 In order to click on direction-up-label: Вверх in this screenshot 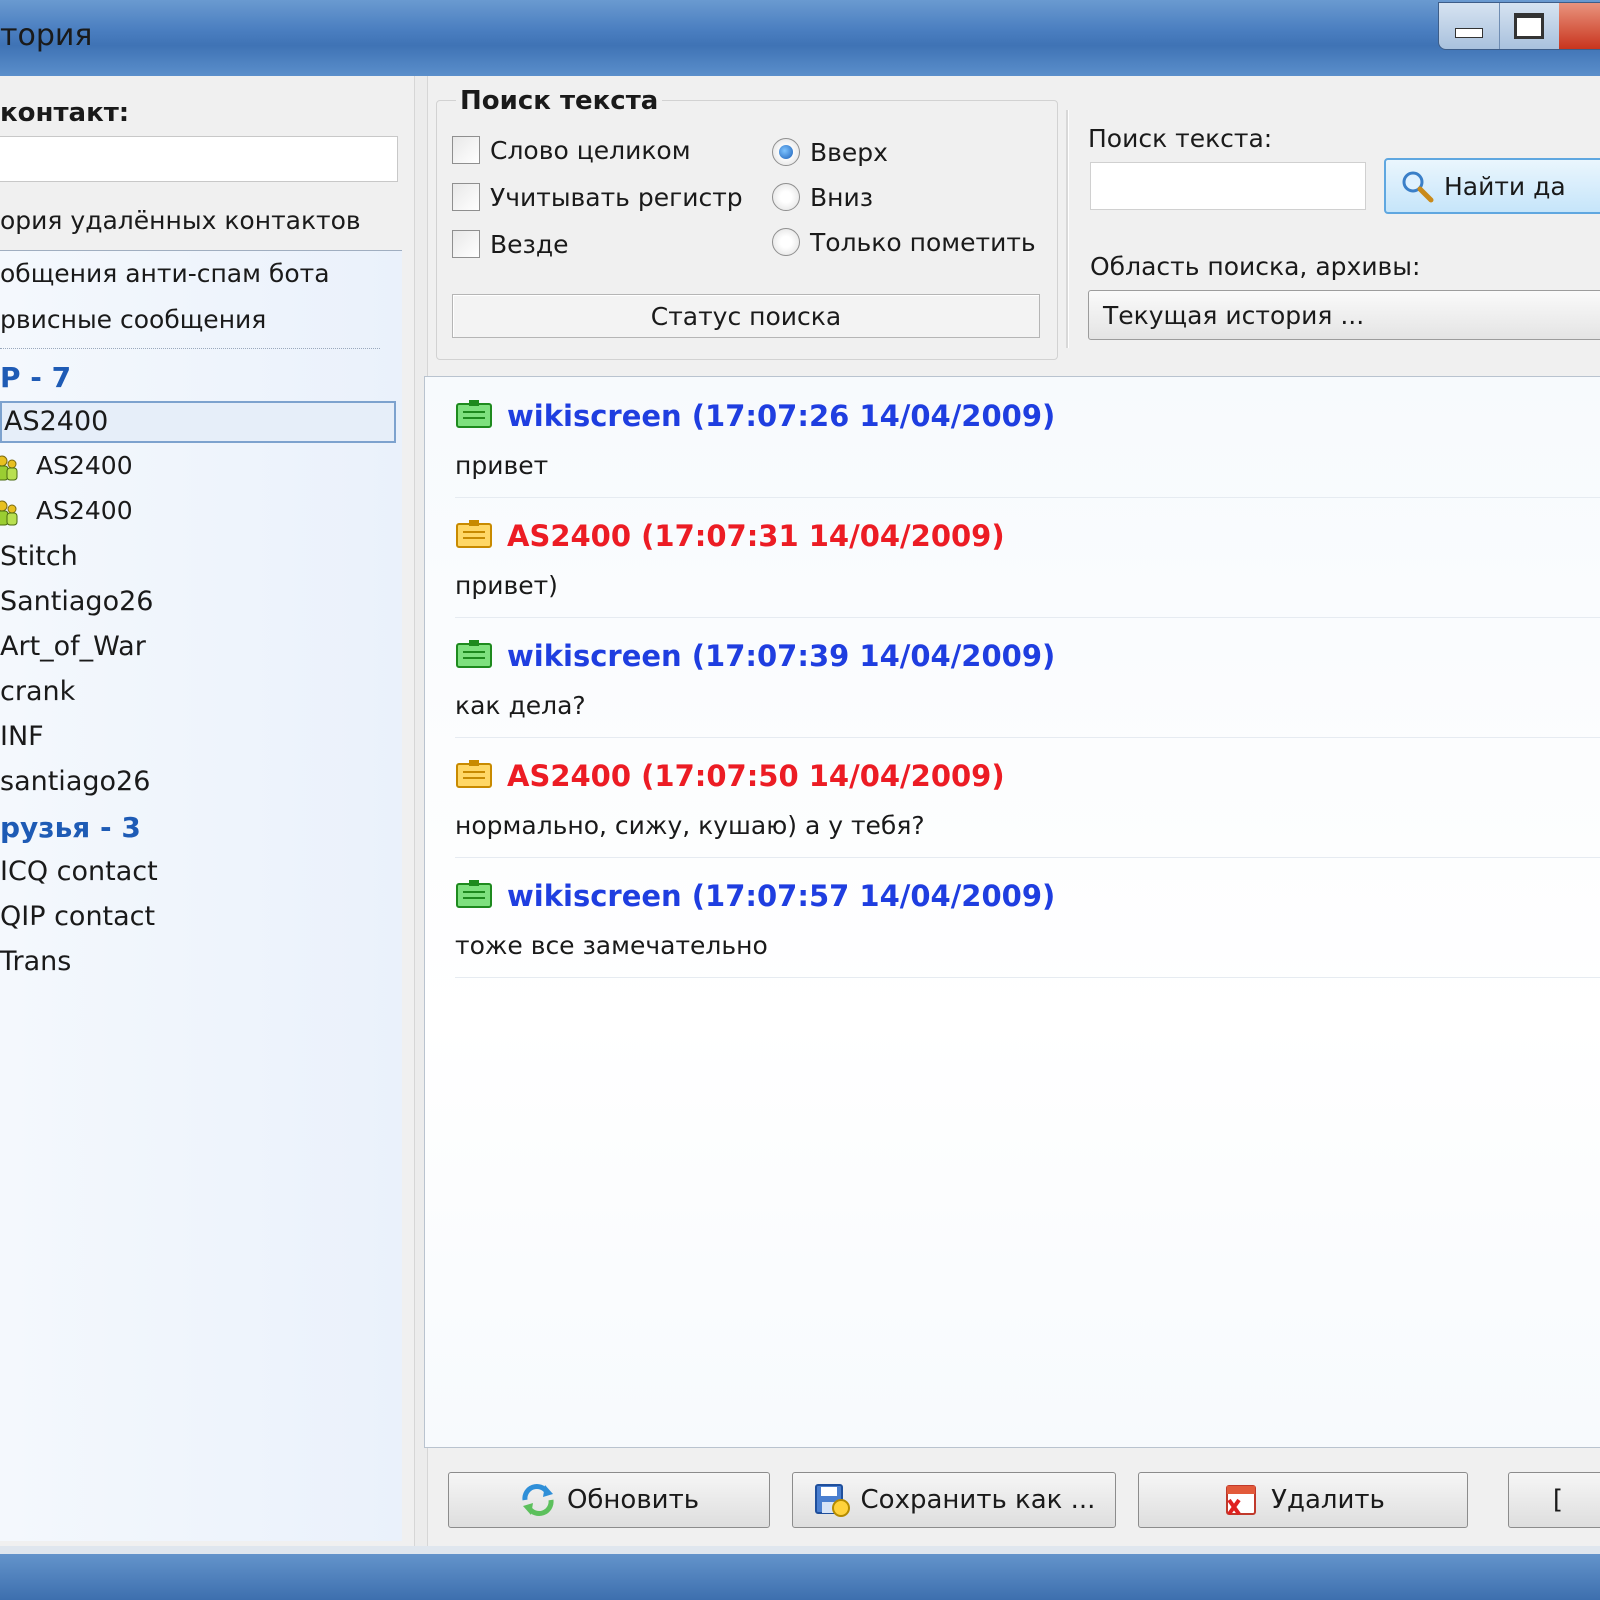, I will do `click(849, 152)`.